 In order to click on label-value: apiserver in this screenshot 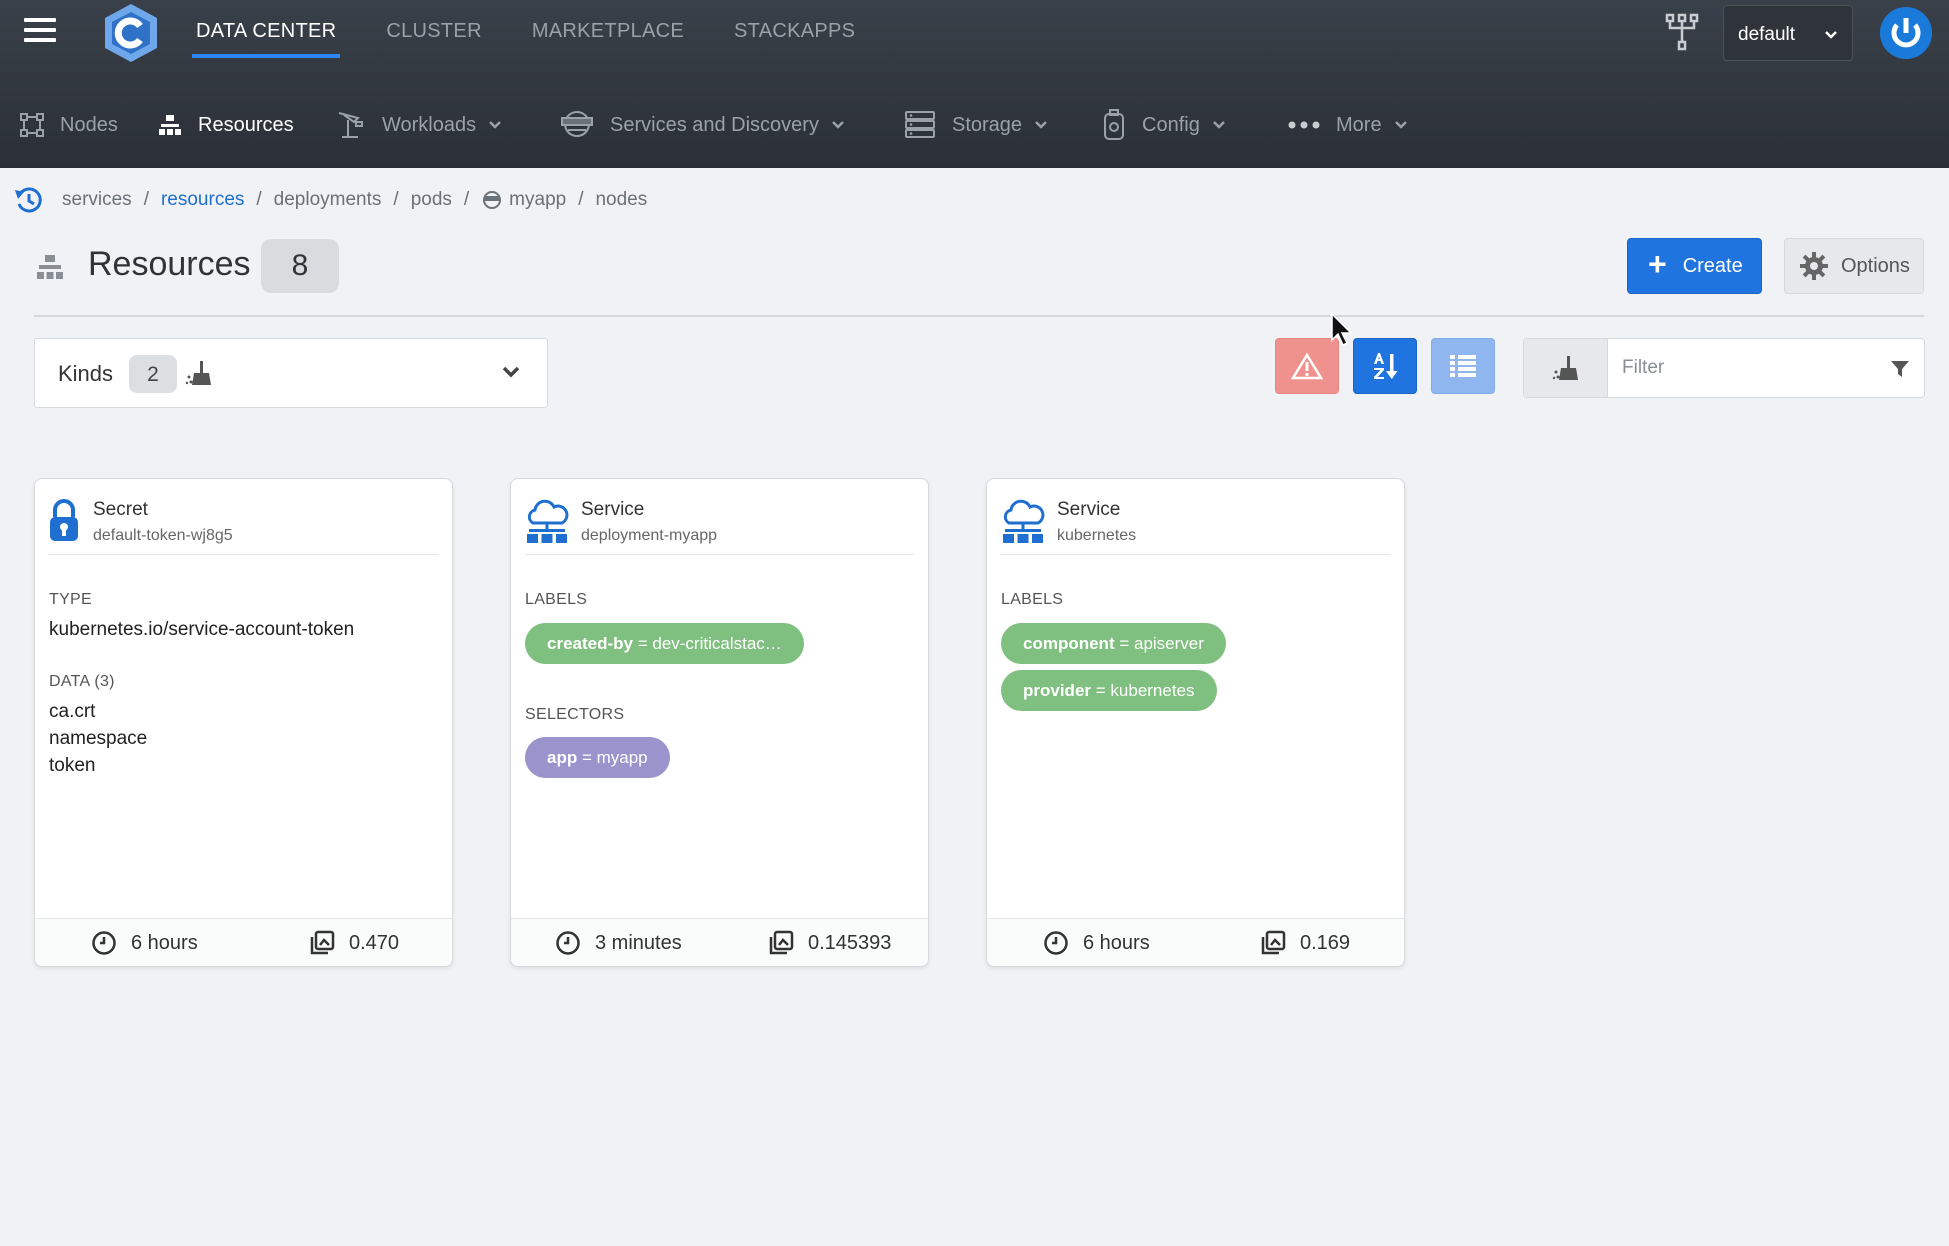, I will do `click(1168, 643)`.